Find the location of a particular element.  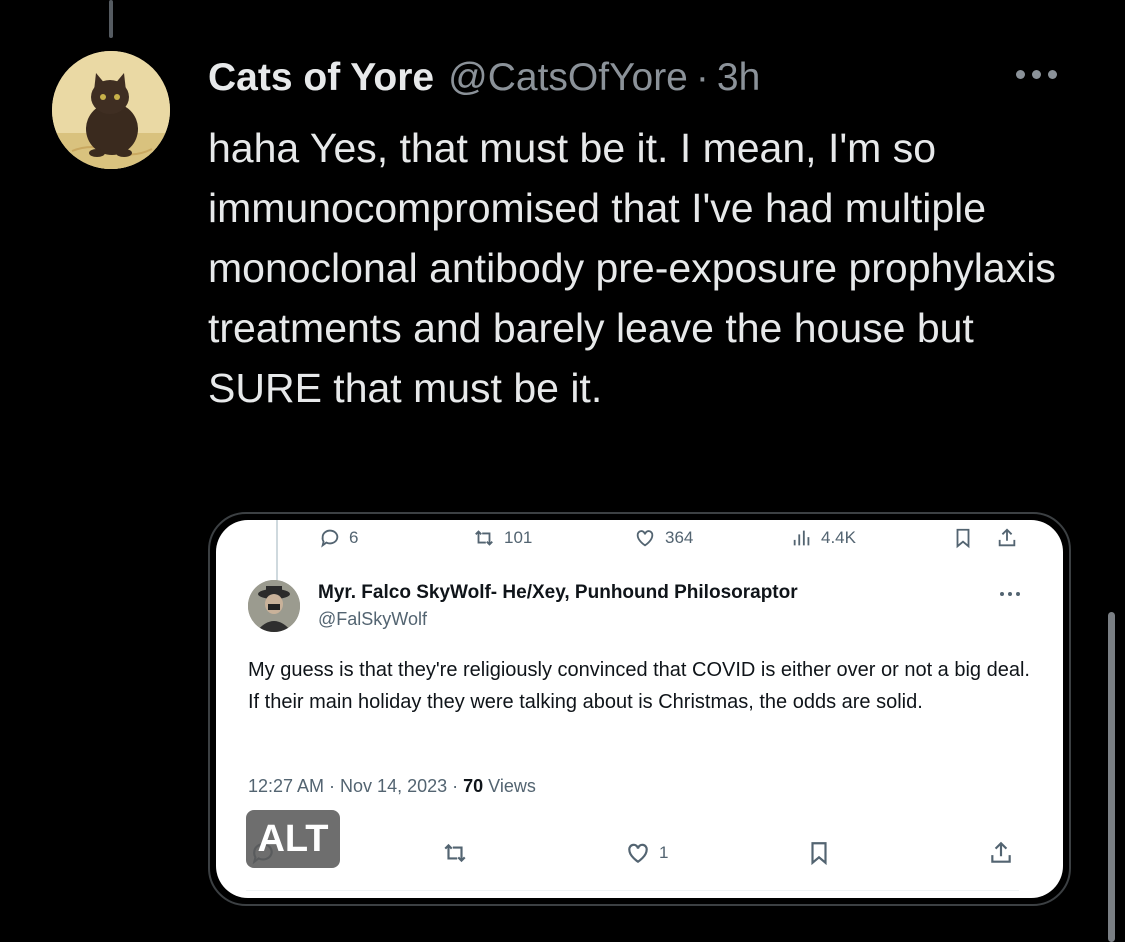

user-handle: @CatsOfYore is located at coordinates (568, 78).